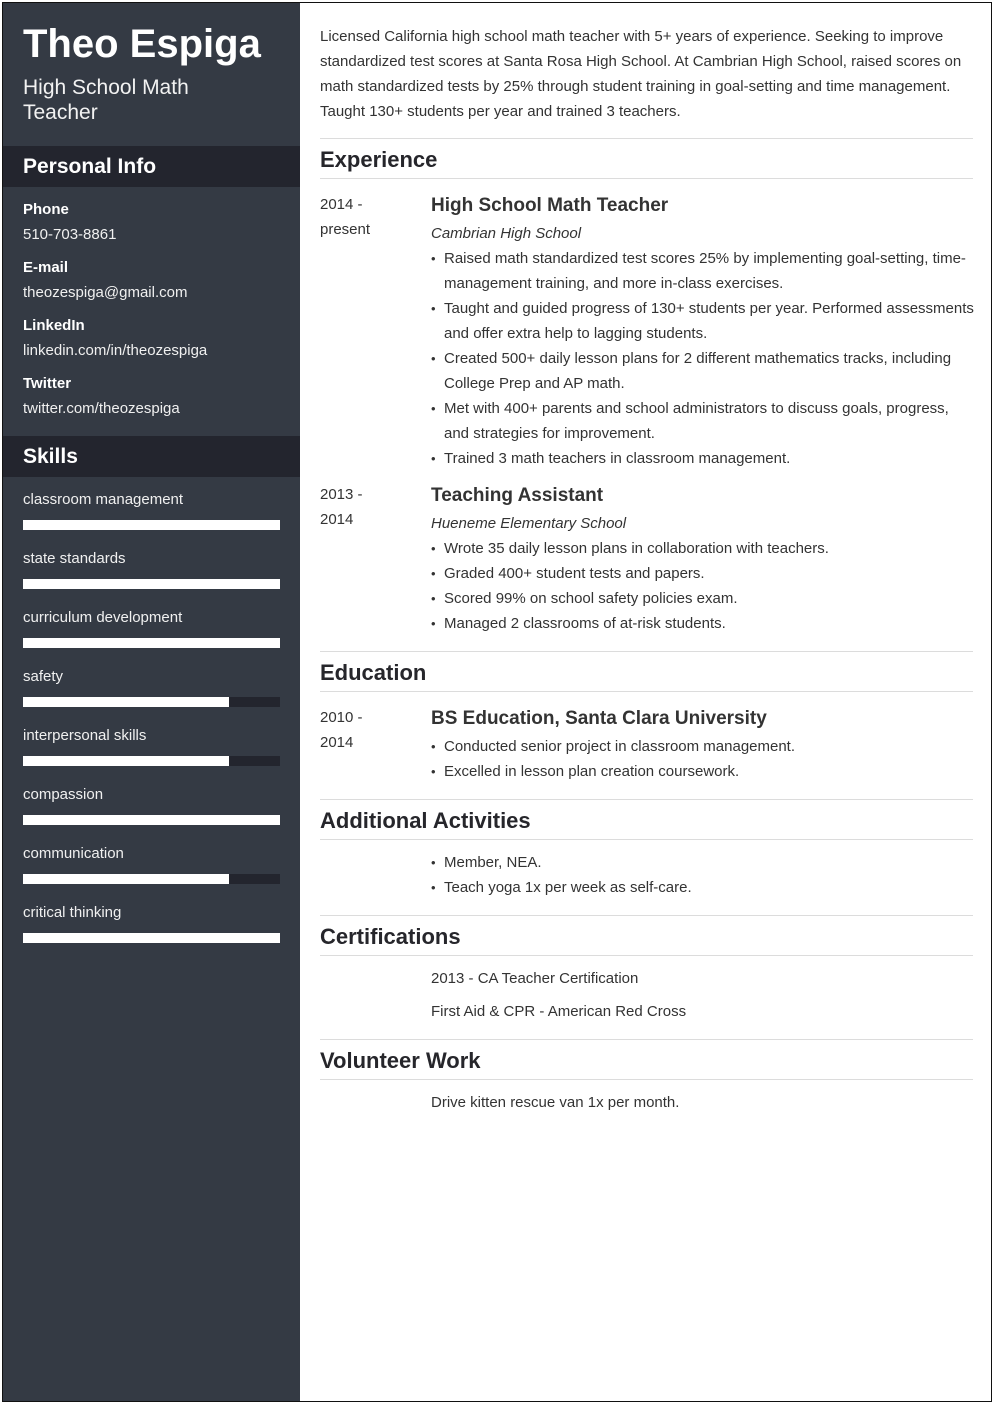 The height and width of the screenshot is (1406, 996). What do you see at coordinates (103, 499) in the screenshot?
I see `skill-label: classroom management` at bounding box center [103, 499].